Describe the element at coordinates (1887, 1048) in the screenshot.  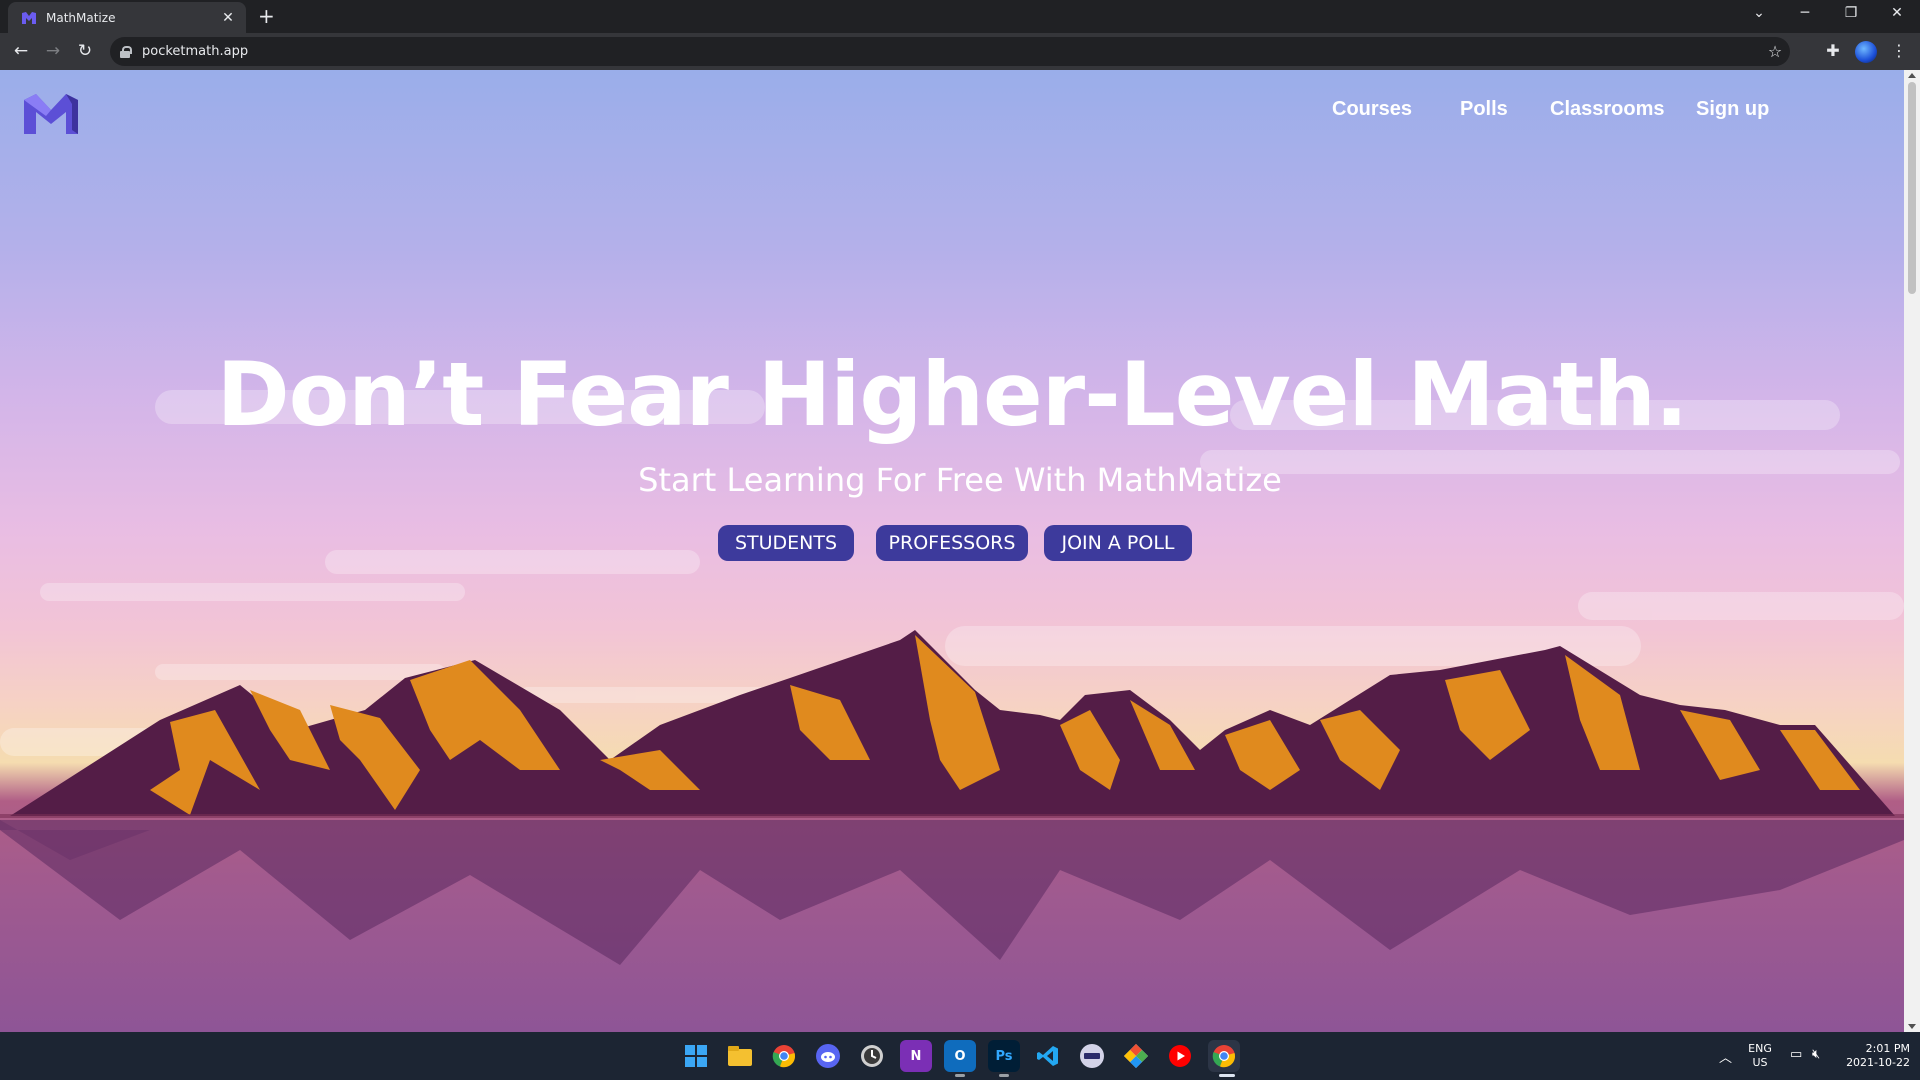
I see `clock-time: 2:01 PM` at that location.